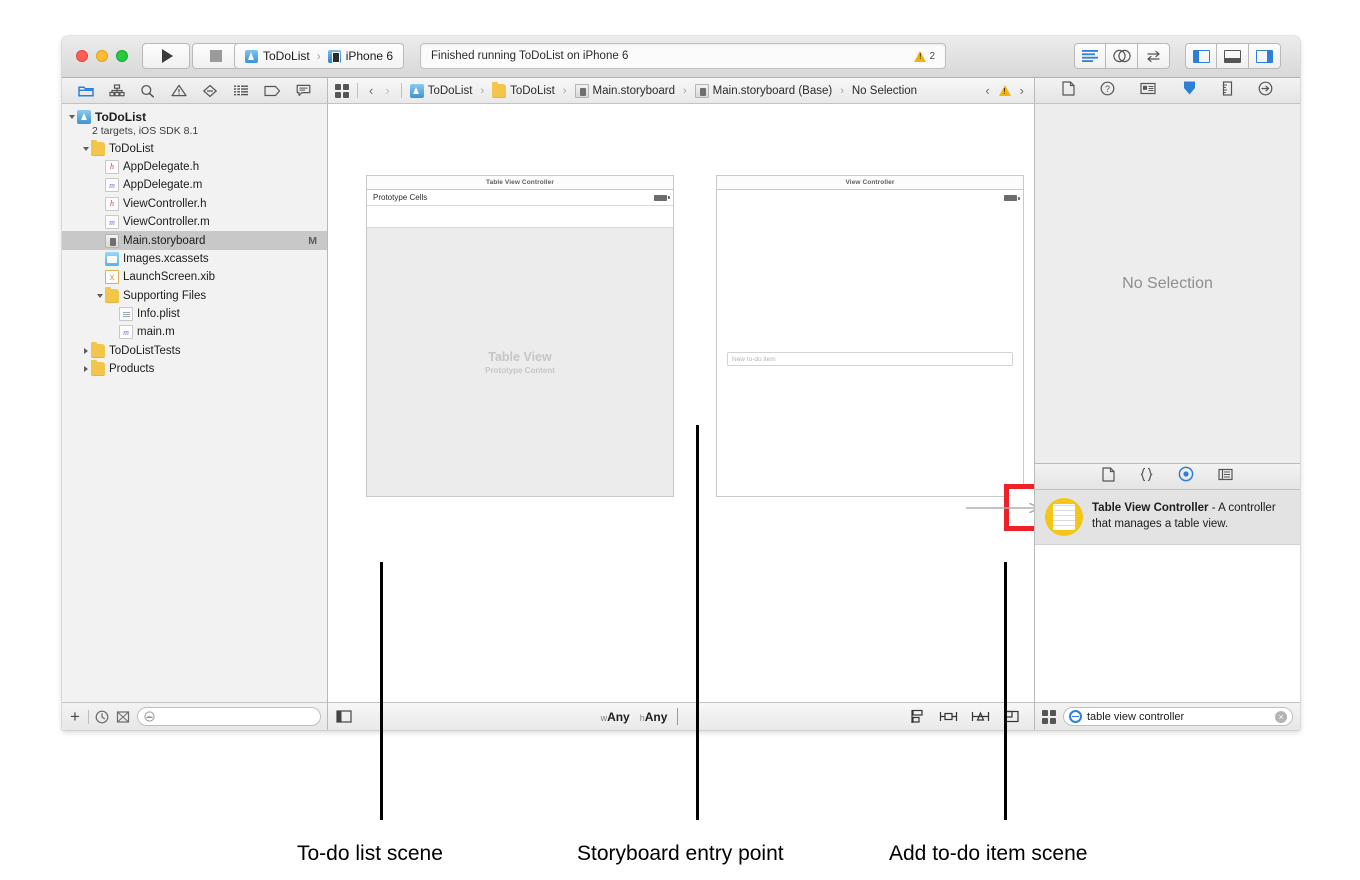 The width and height of the screenshot is (1360, 880). I want to click on navigator-row: Supporting Files, so click(194, 295).